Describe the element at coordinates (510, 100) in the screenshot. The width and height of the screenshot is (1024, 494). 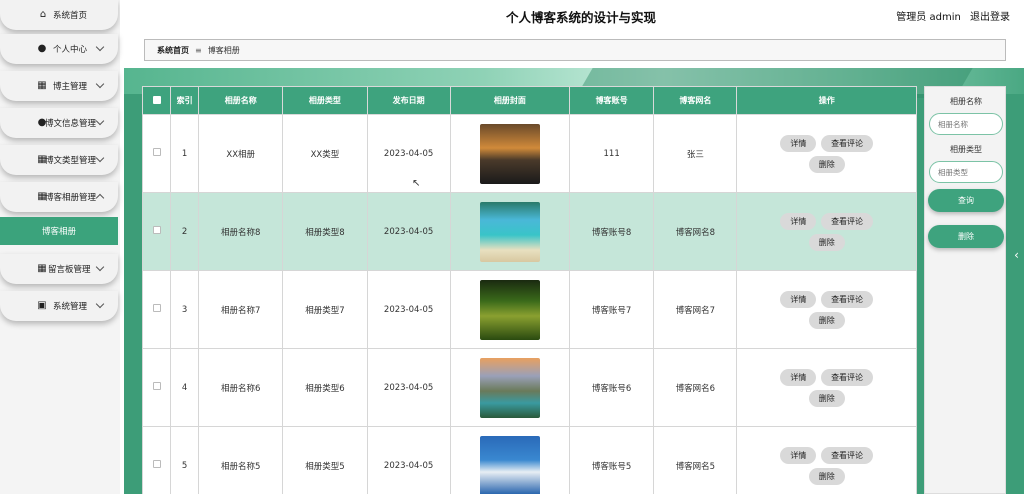
I see `column-header: 相册封面` at that location.